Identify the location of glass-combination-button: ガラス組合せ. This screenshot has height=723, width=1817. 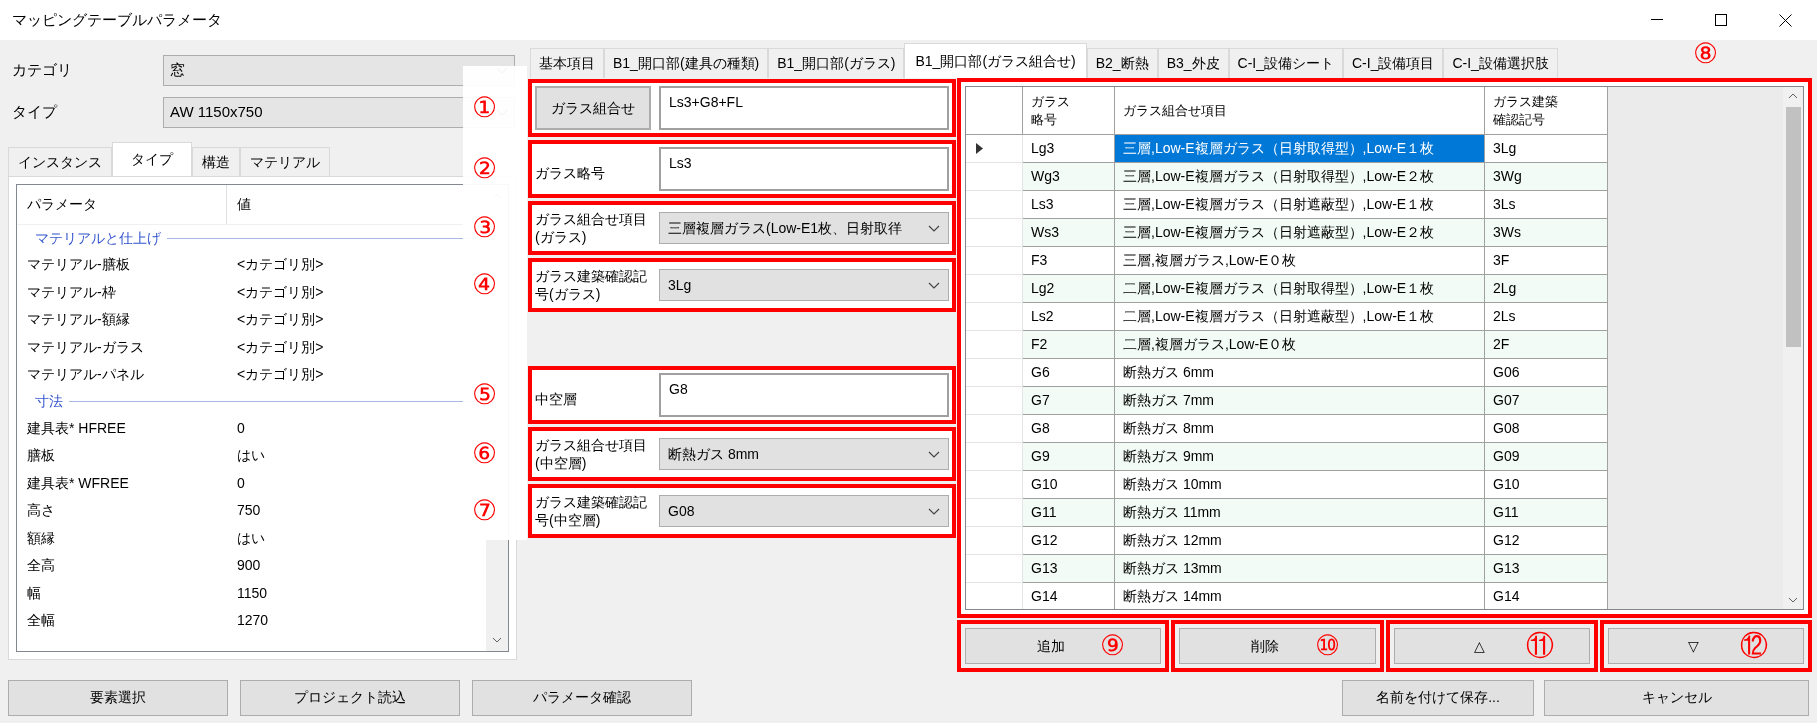
(593, 108).